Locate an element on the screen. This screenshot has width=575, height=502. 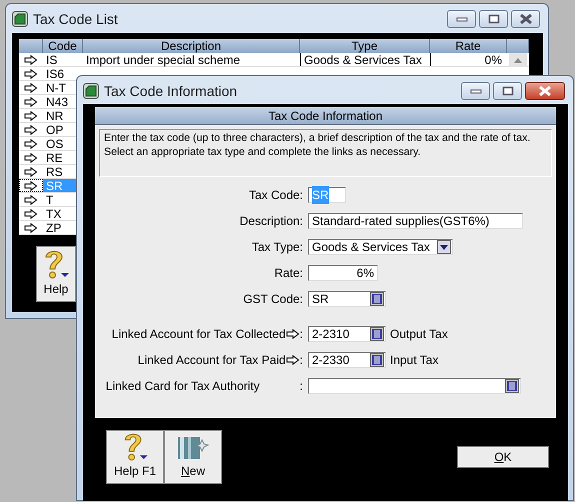
table-cell-text: T is located at coordinates (49, 199).